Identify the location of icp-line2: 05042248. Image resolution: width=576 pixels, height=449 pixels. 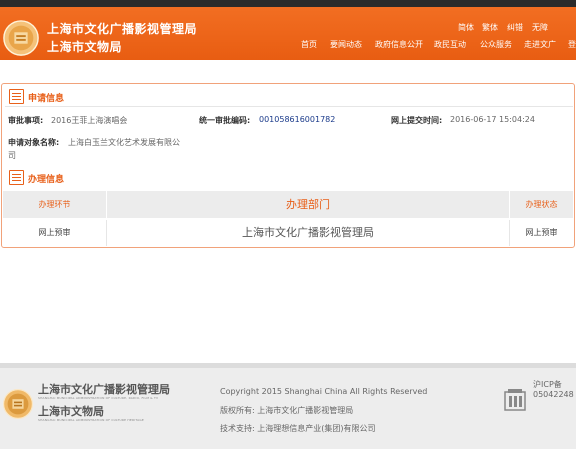
(553, 394).